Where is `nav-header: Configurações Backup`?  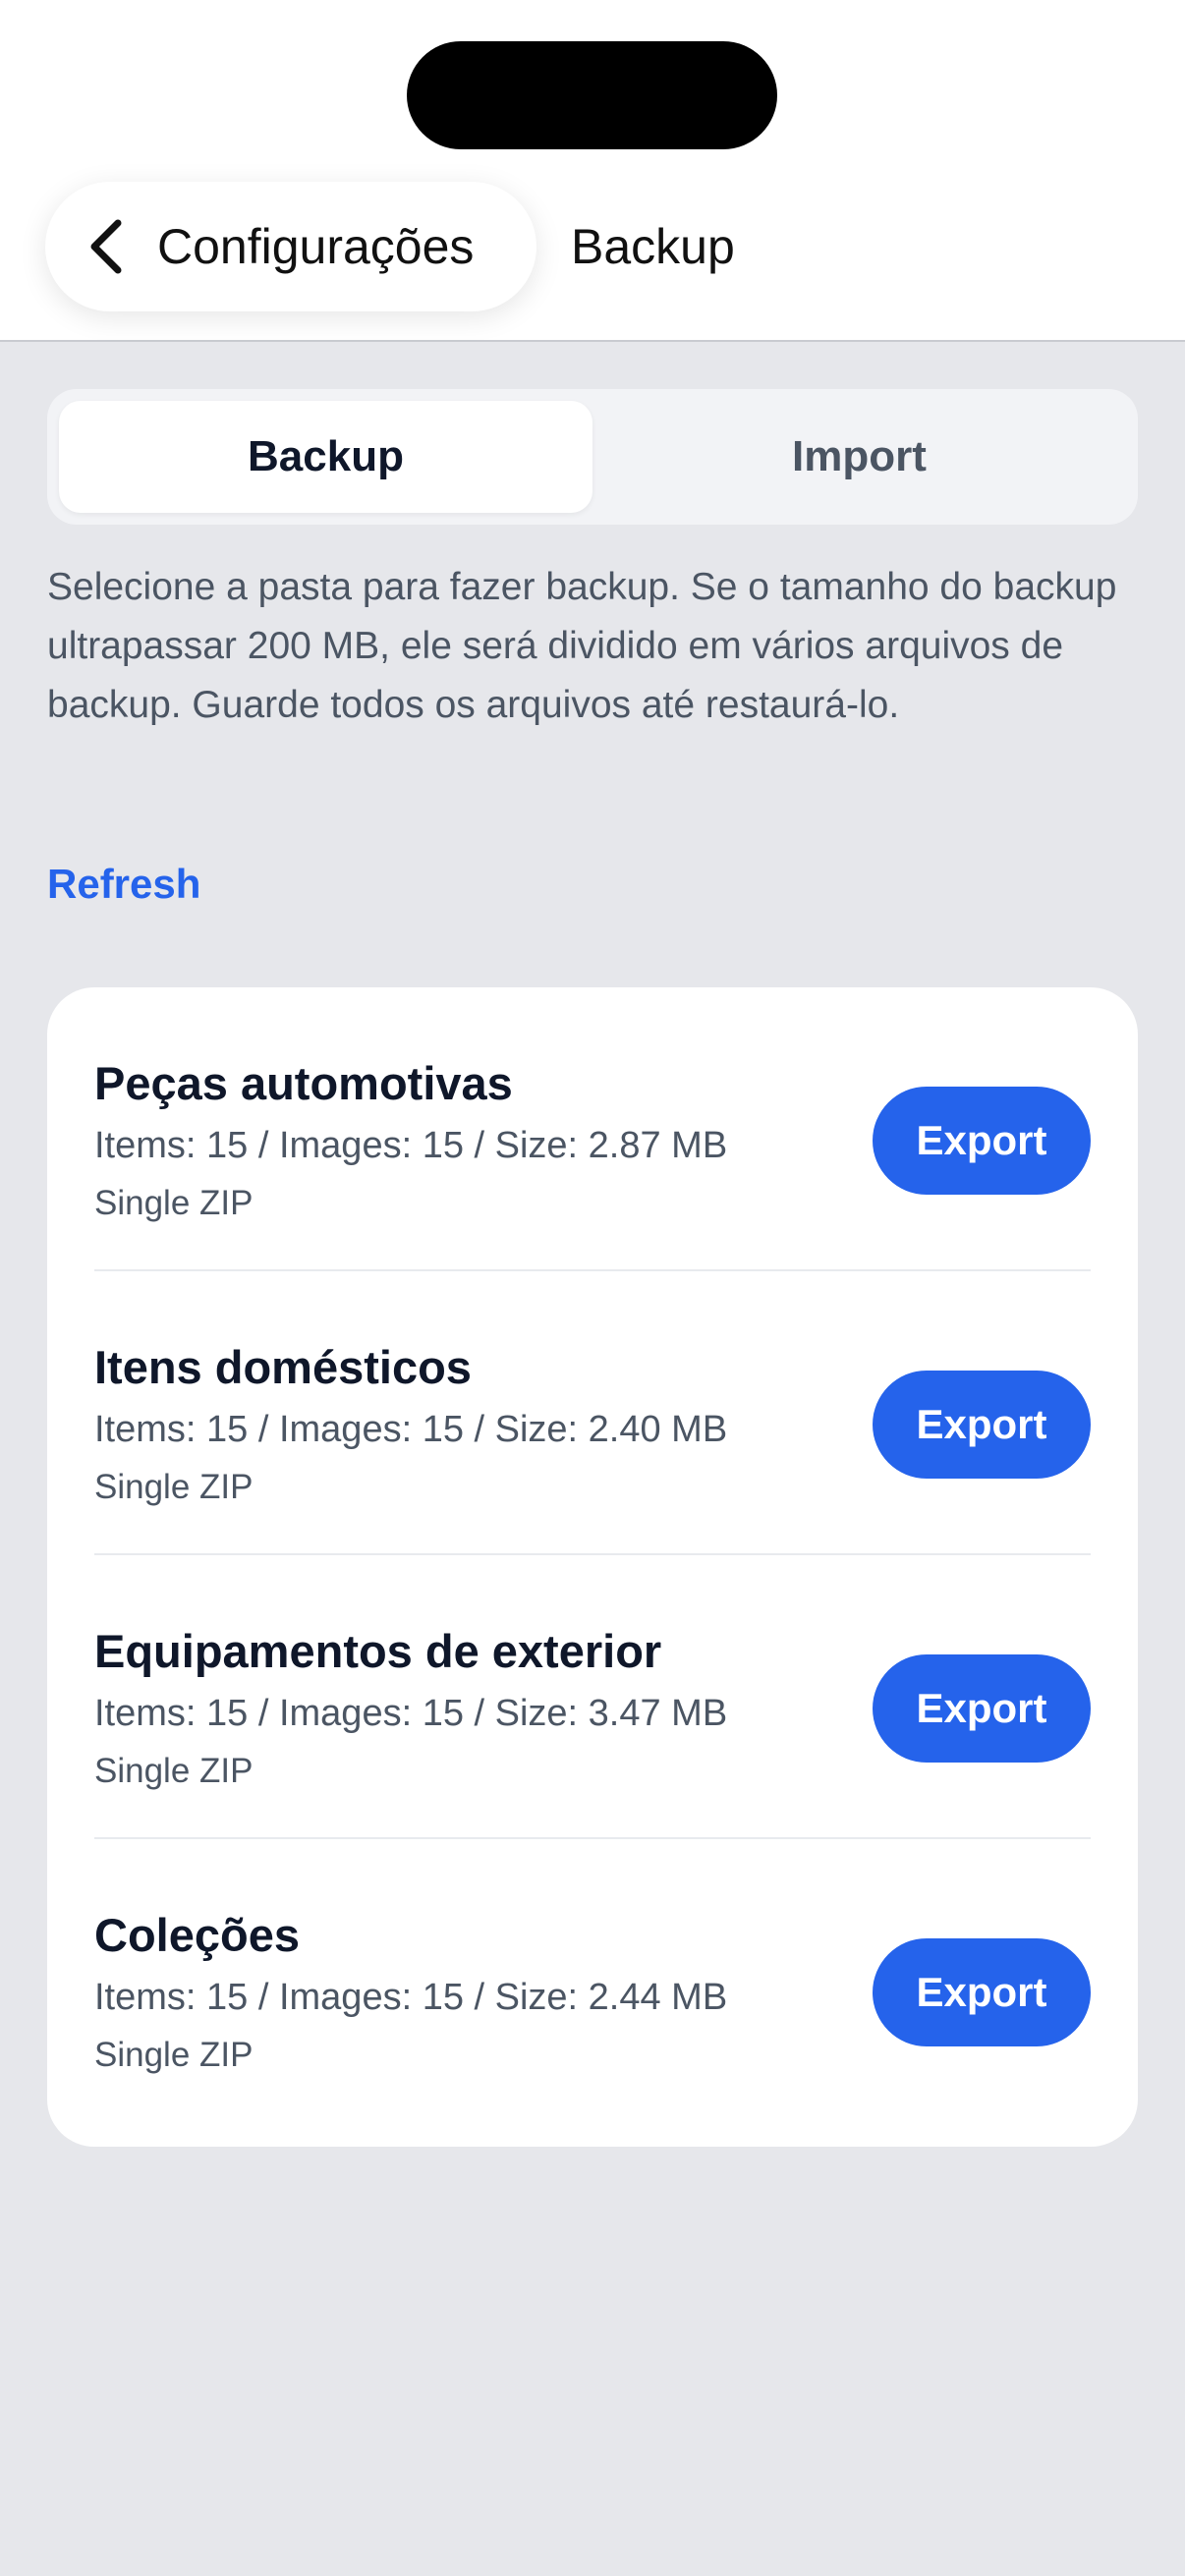 nav-header: Configurações Backup is located at coordinates (592, 171).